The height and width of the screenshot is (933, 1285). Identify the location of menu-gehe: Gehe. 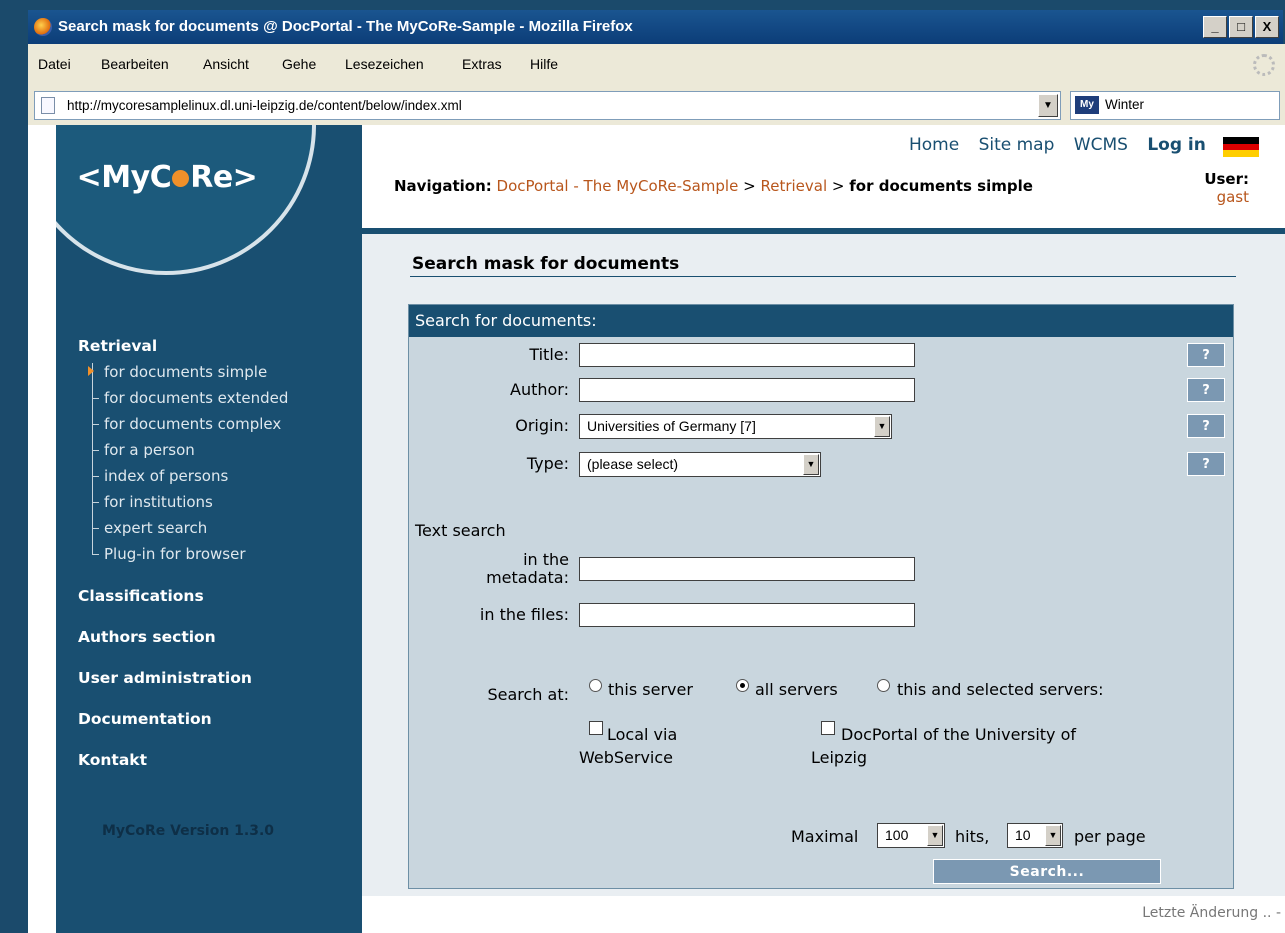
(299, 64).